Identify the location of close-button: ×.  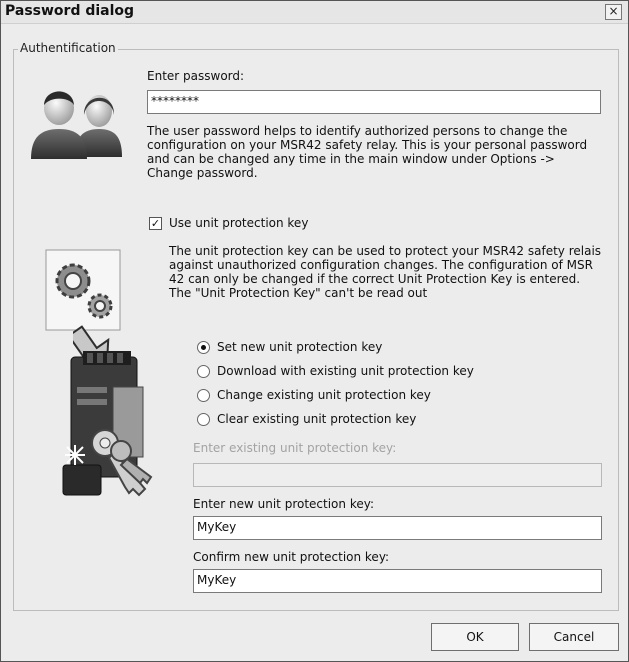
(613, 12).